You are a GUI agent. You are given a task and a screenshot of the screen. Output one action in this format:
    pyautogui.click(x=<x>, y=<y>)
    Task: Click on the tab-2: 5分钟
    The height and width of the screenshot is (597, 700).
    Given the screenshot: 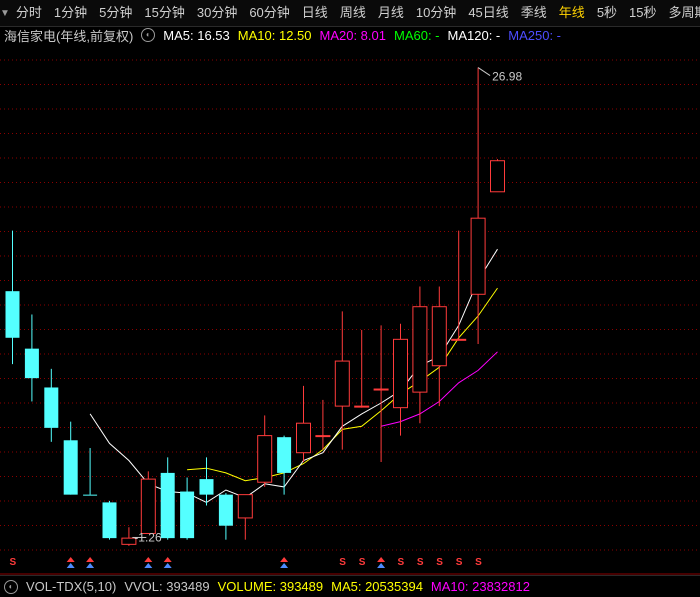 What is the action you would take?
    pyautogui.click(x=115, y=13)
    